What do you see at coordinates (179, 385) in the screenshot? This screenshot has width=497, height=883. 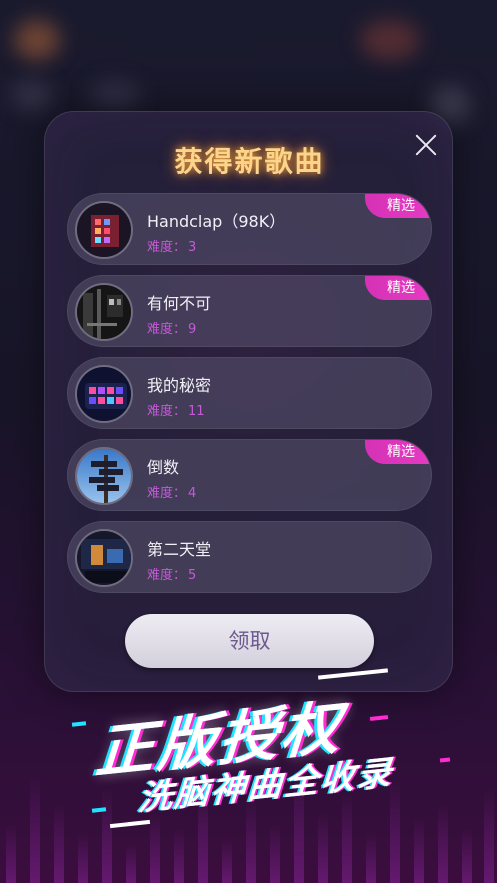 I see `song-title: 我的秘密` at bounding box center [179, 385].